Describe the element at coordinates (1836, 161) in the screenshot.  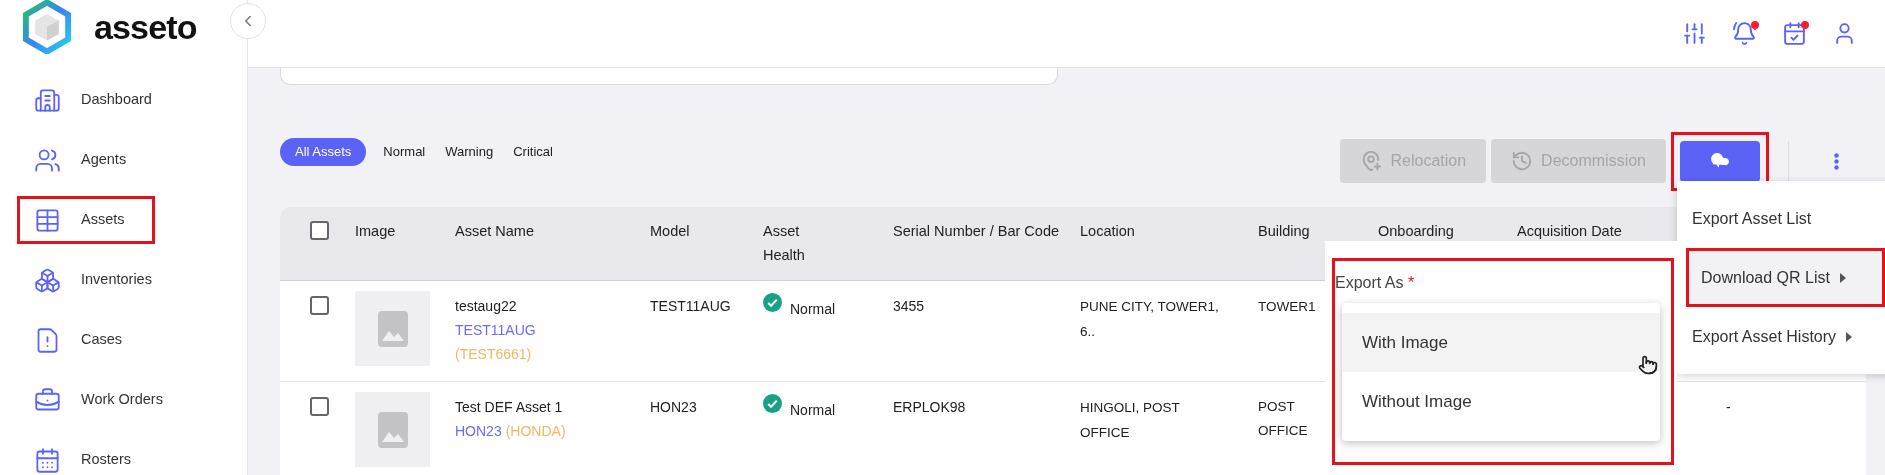
I see `more-icon` at that location.